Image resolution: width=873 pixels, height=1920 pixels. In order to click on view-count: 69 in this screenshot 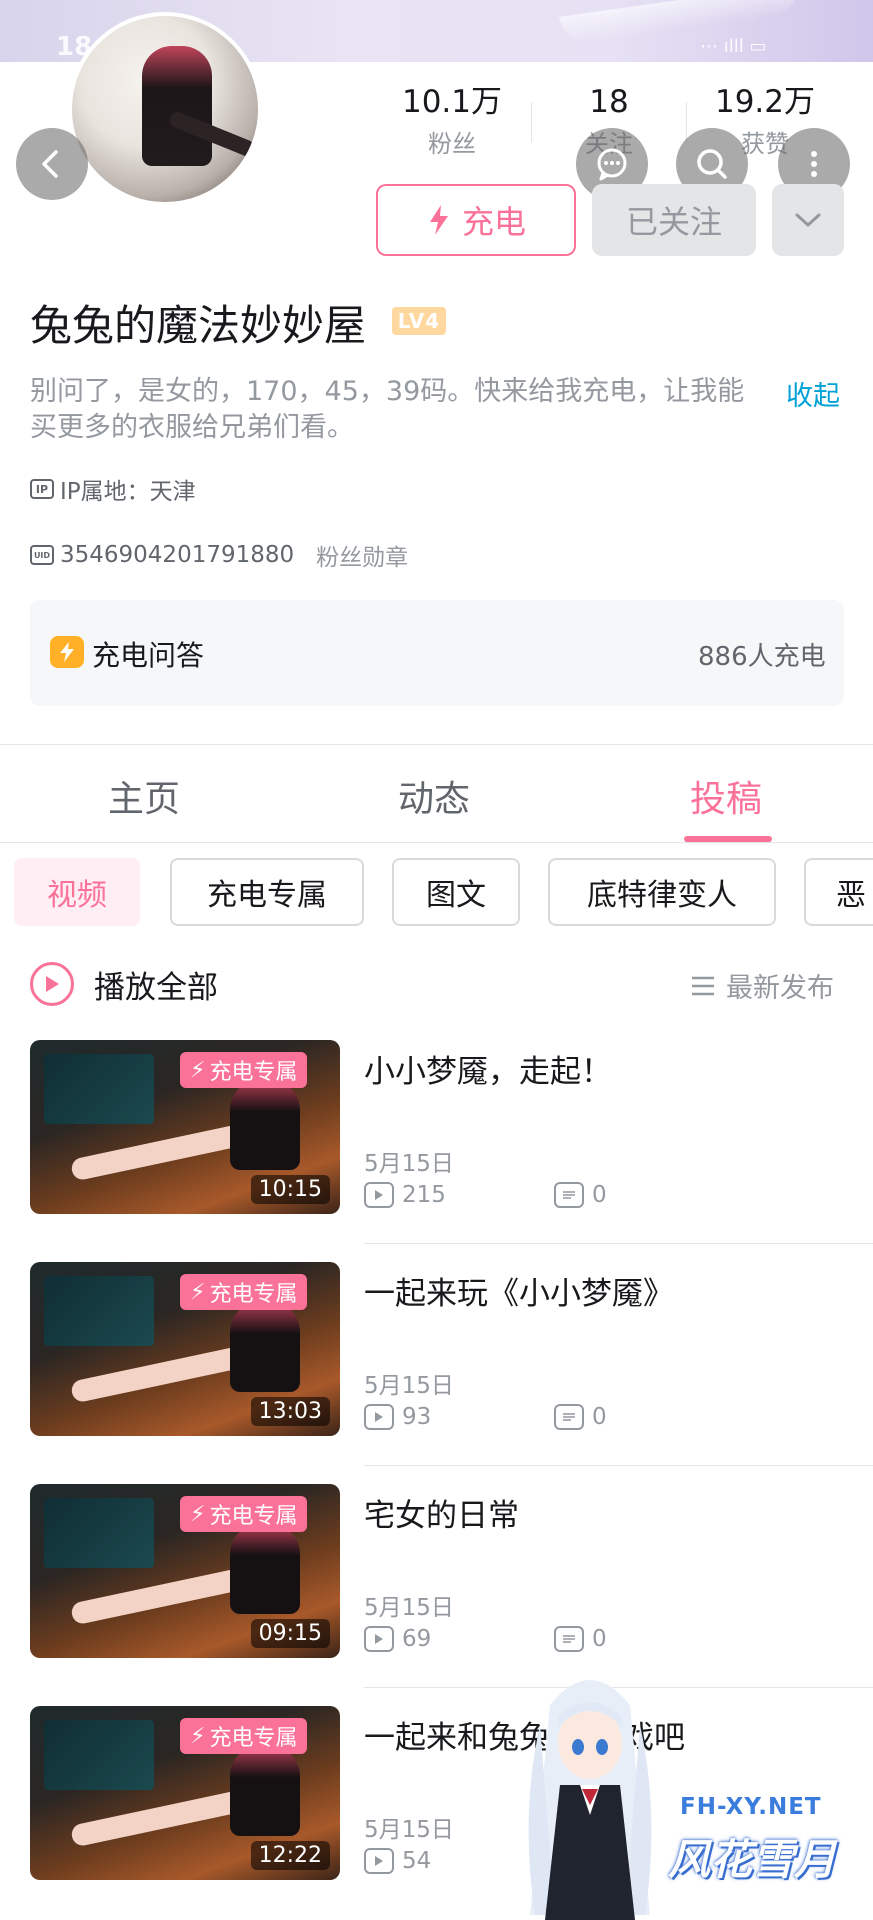, I will do `click(397, 1639)`.